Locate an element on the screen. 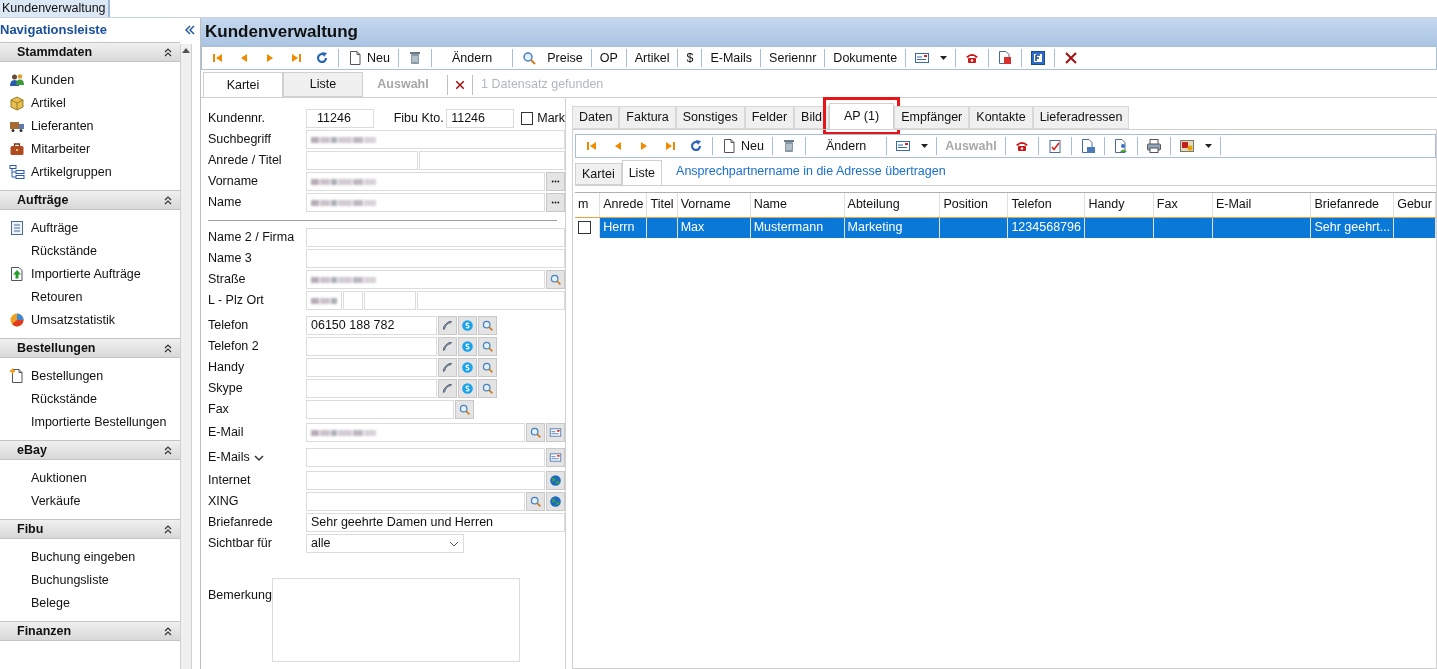  sidebar-item: Retouren is located at coordinates (90, 297).